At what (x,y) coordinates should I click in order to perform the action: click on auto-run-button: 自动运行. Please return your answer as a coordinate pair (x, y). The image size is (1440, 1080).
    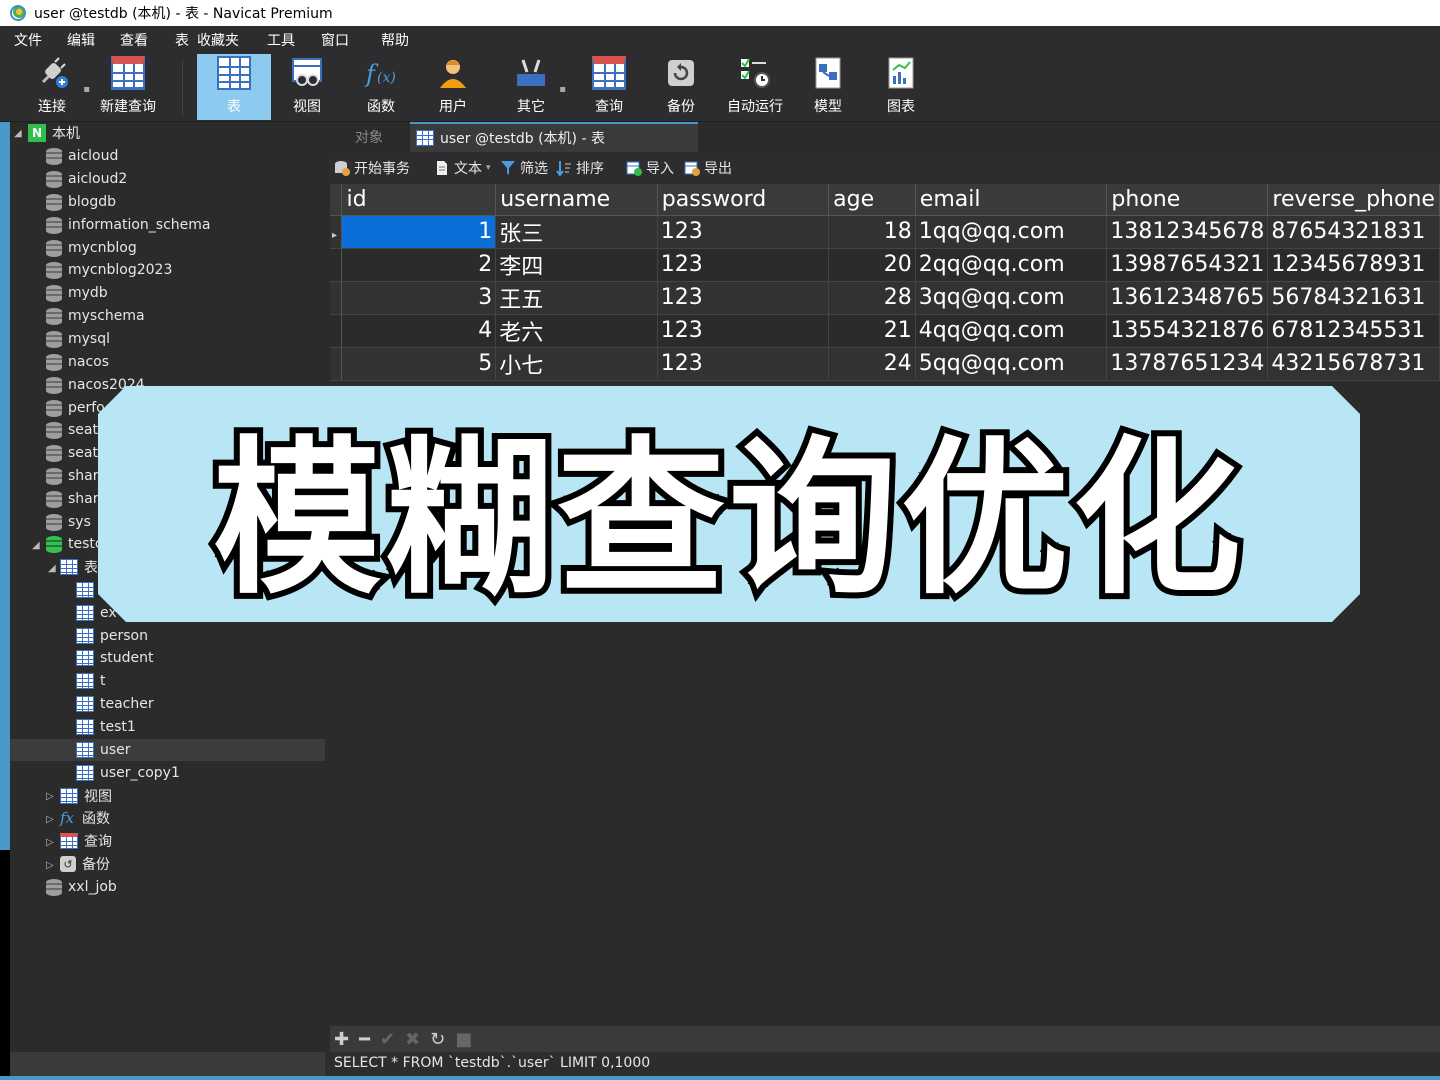
    Looking at the image, I should click on (755, 87).